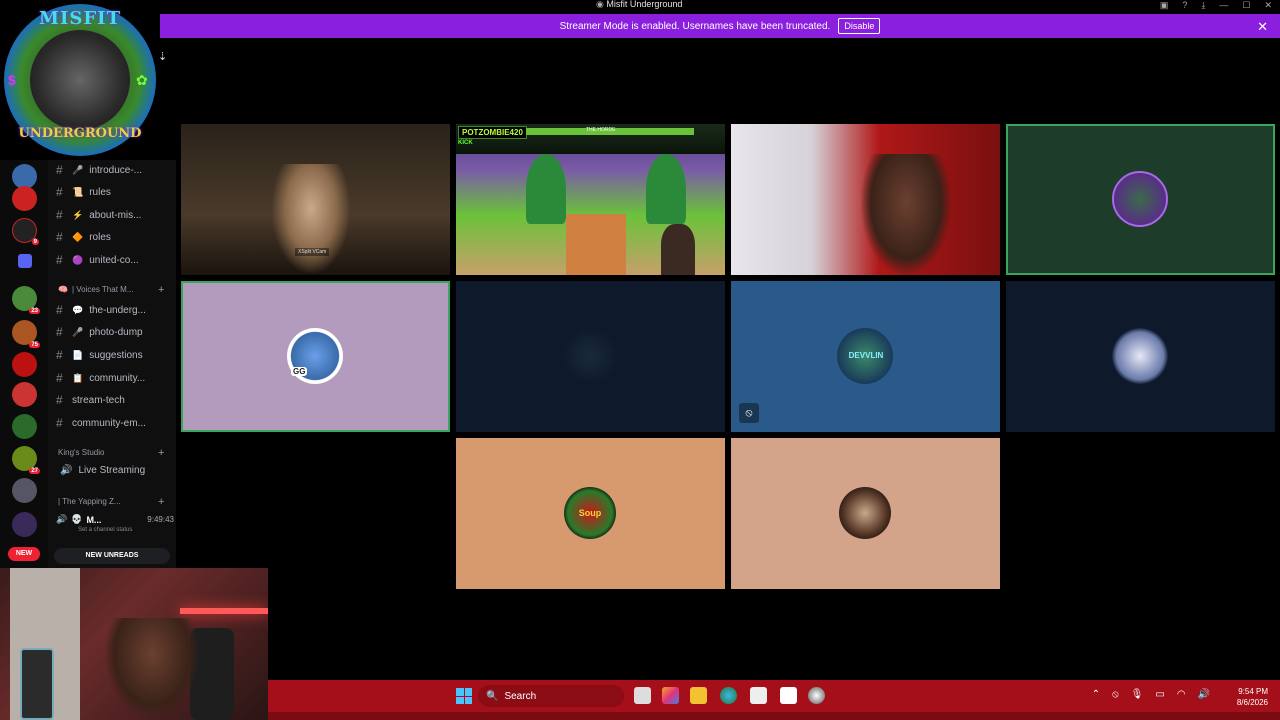  Describe the element at coordinates (162, 56) in the screenshot. I see `pin-icon: ⇣` at that location.